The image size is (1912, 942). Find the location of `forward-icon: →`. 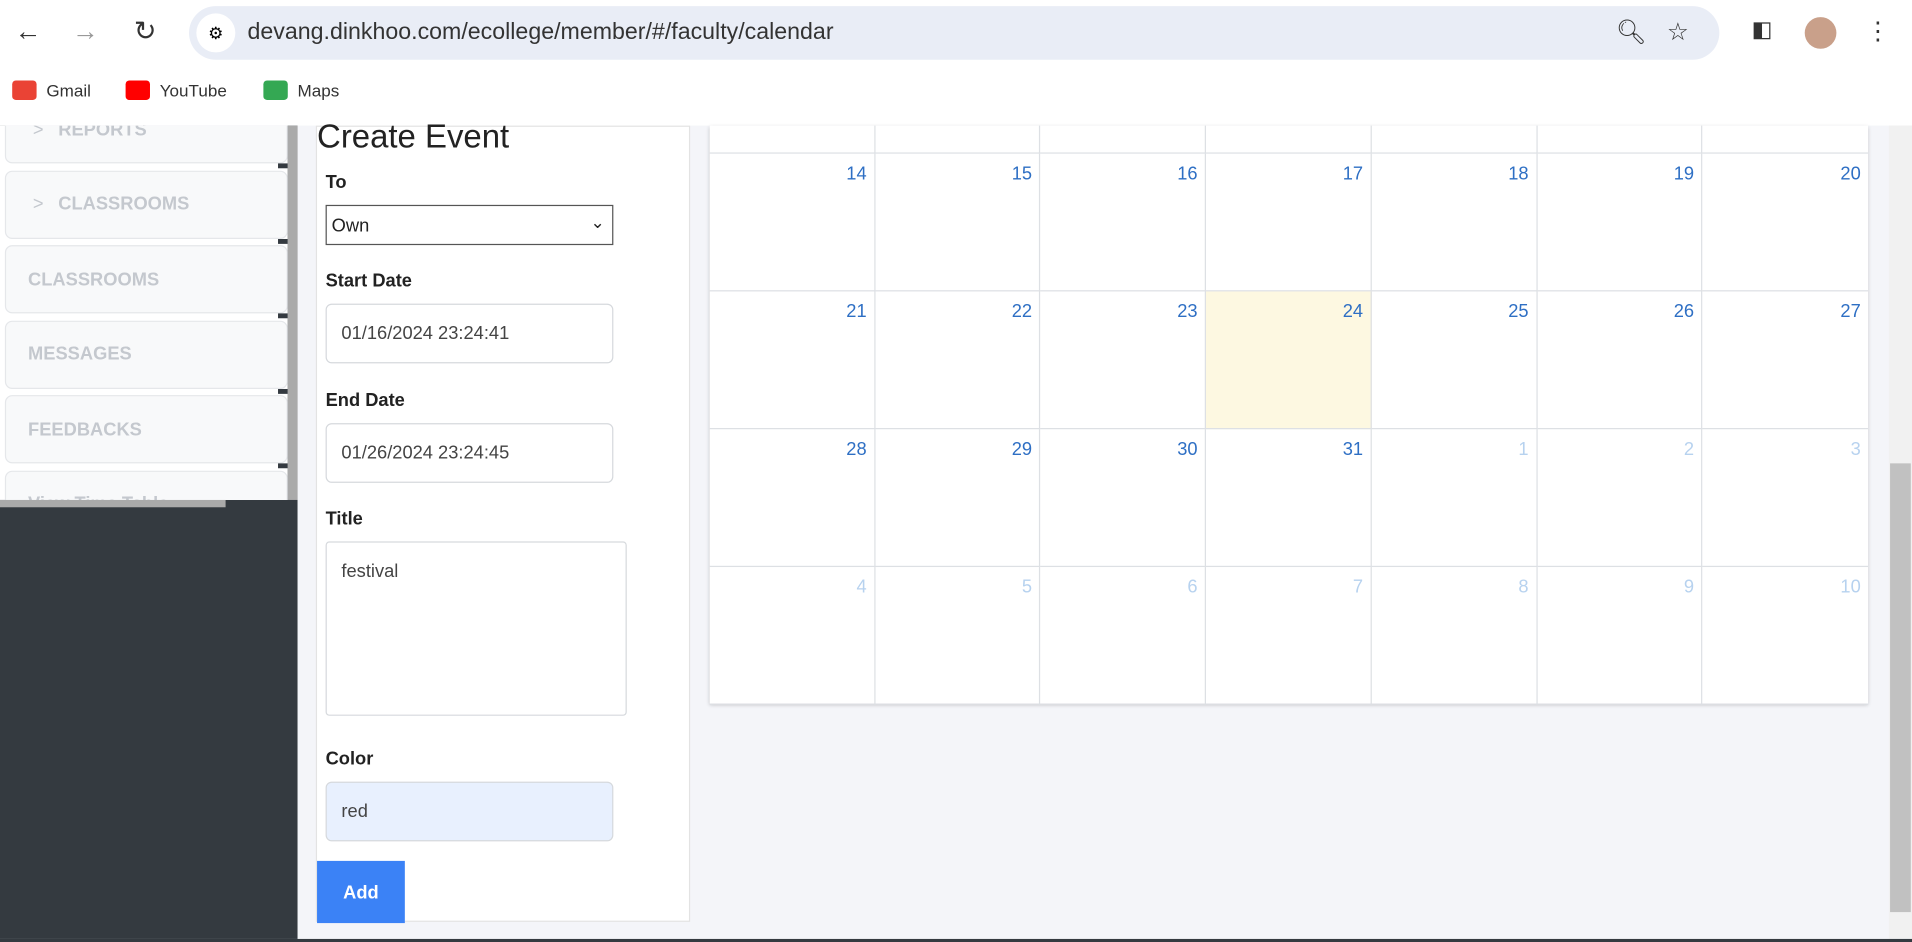

forward-icon: → is located at coordinates (85, 32).